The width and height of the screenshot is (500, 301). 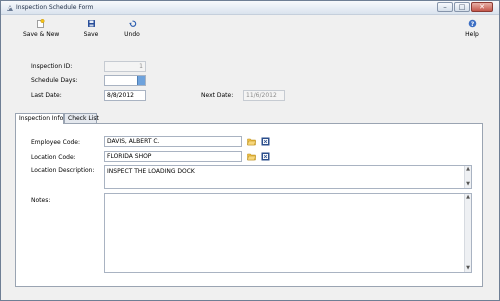 What do you see at coordinates (10, 8) in the screenshot?
I see `form-icon` at bounding box center [10, 8].